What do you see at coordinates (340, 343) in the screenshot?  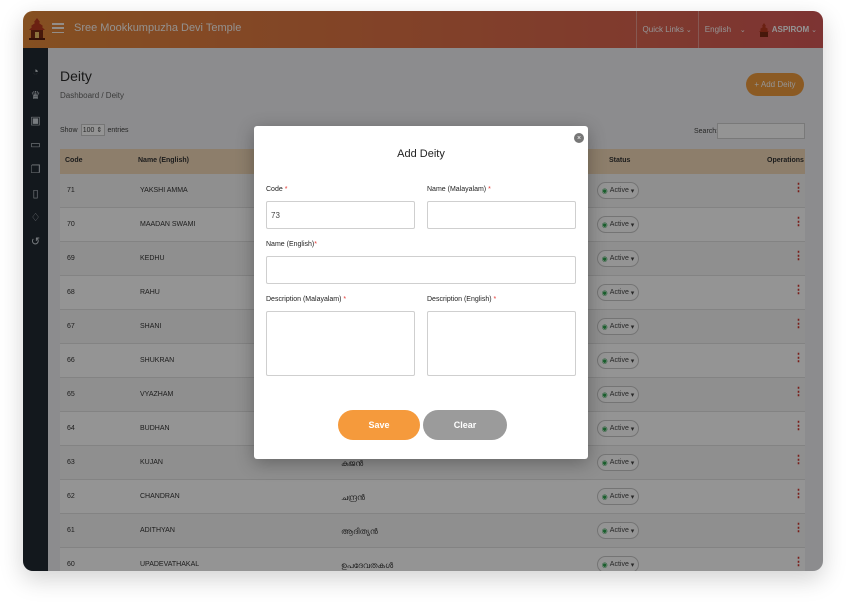 I see `description-malayalam-field` at bounding box center [340, 343].